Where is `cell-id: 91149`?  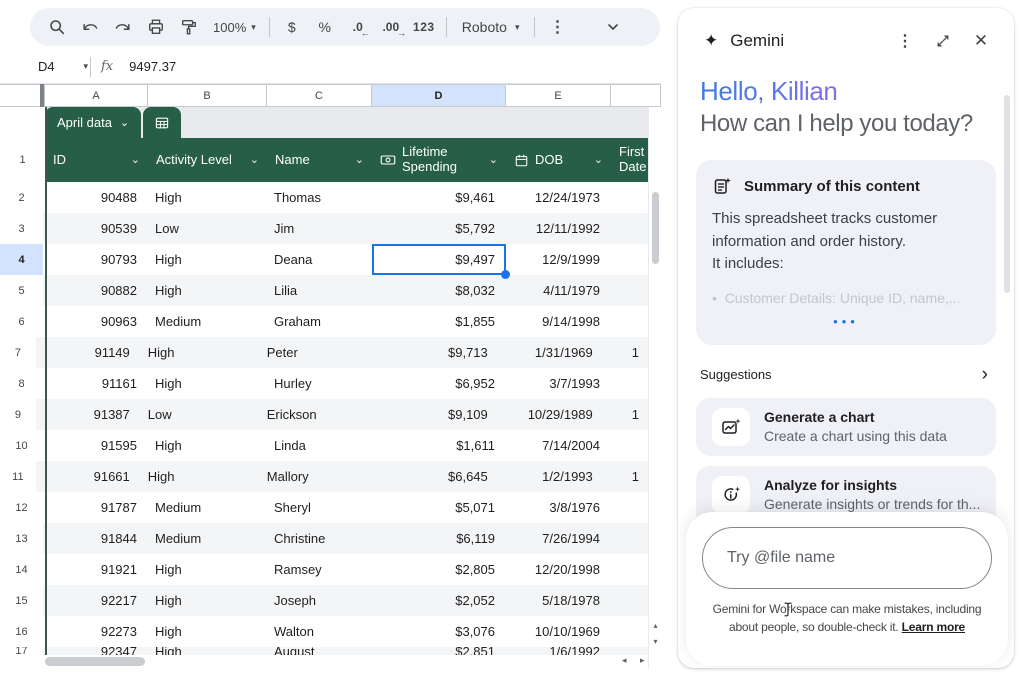 cell-id: 91149 is located at coordinates (87, 352).